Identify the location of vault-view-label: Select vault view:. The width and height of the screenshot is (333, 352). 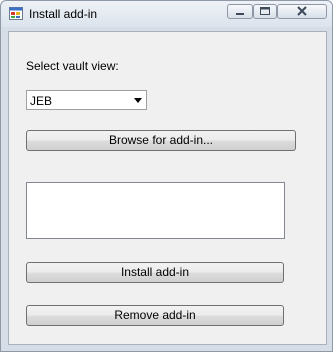
(72, 66).